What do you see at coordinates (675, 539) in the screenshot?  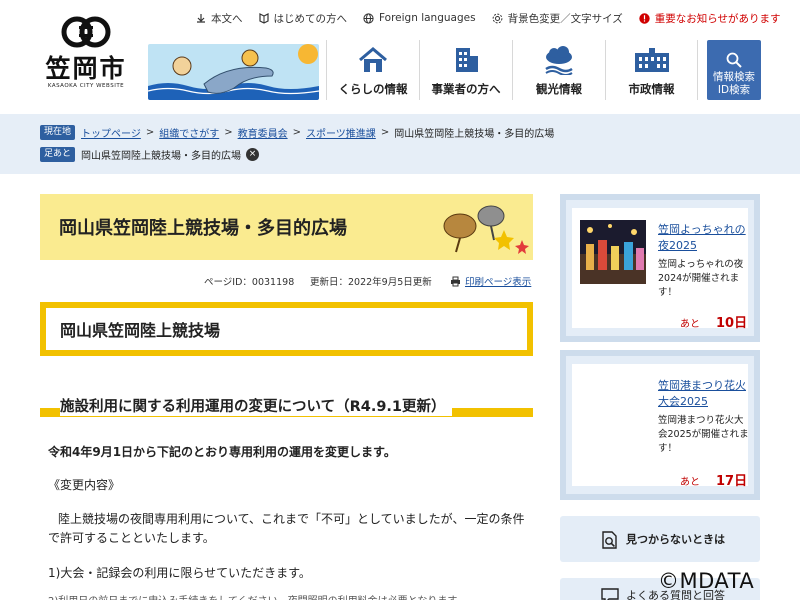 I see `not-found-label: 見つからないときは` at bounding box center [675, 539].